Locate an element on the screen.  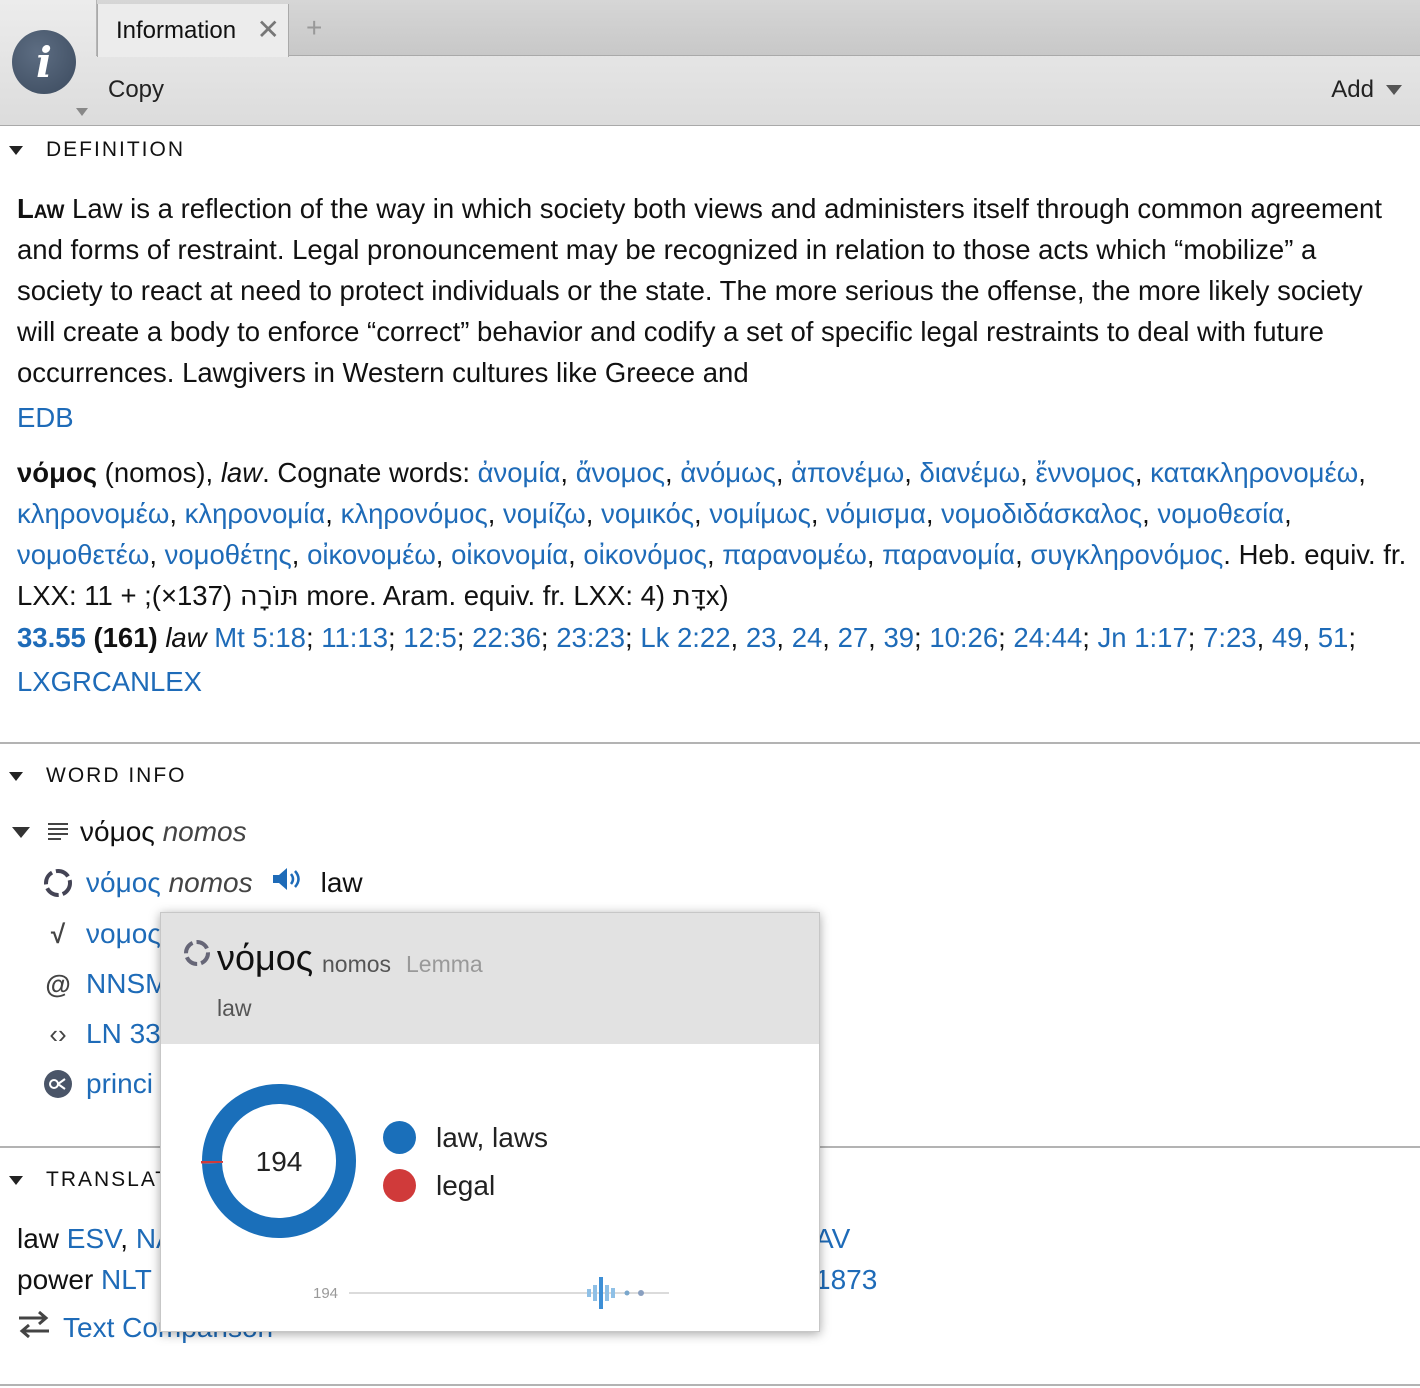
cognate-link: ἔννομος is located at coordinates (1084, 472).